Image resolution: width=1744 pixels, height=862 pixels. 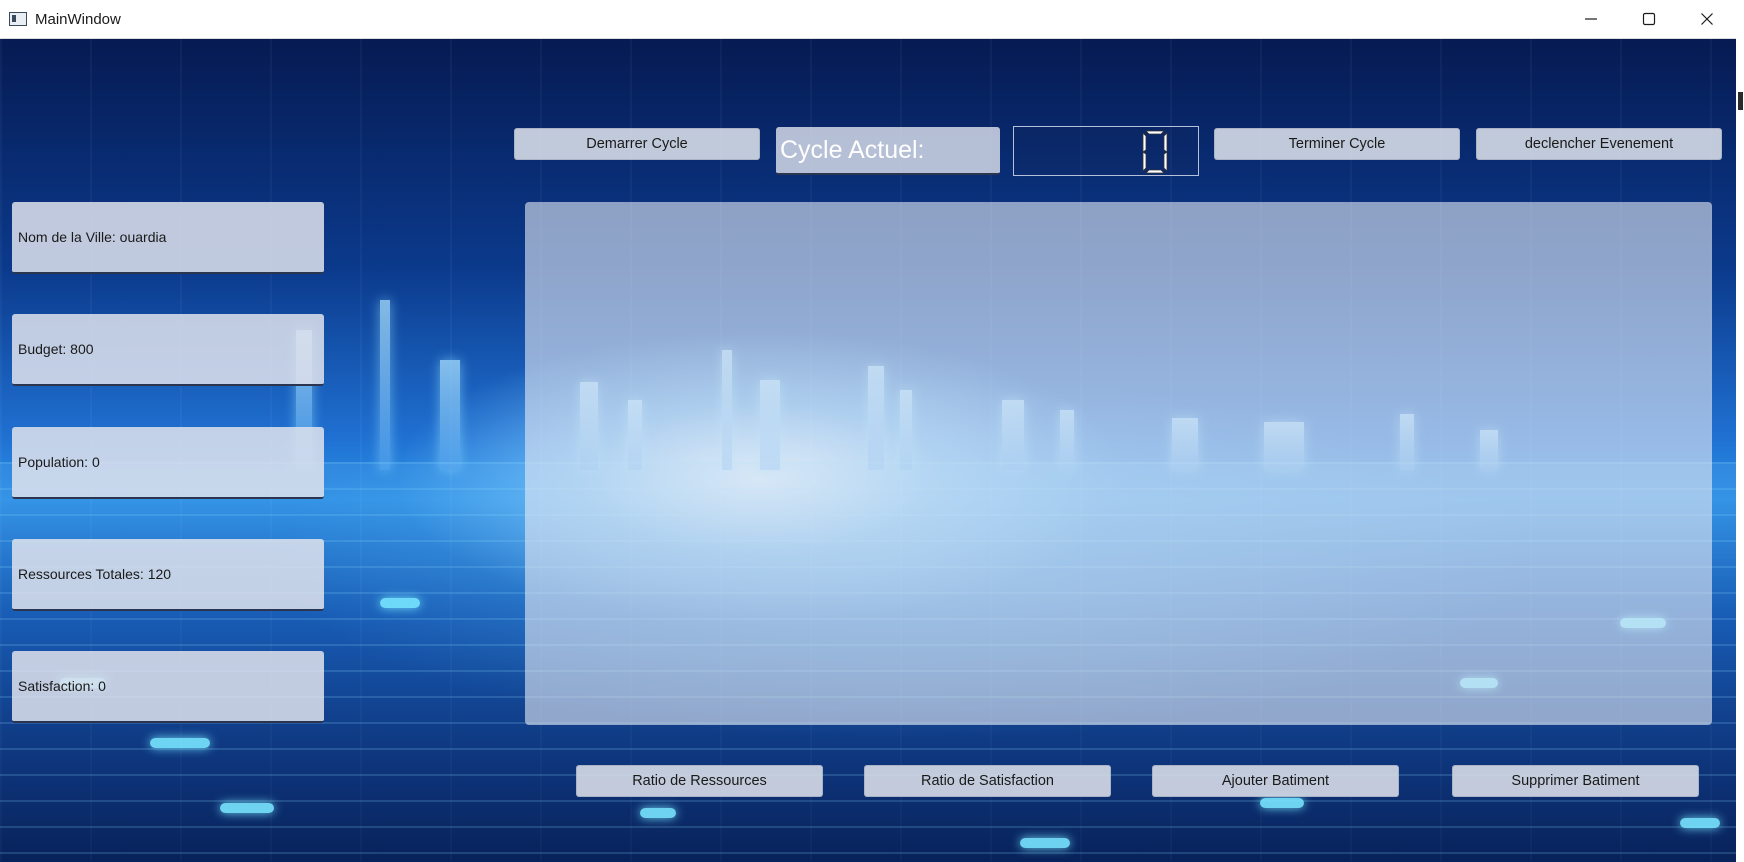 I want to click on maximize-icon, so click(x=1649, y=19).